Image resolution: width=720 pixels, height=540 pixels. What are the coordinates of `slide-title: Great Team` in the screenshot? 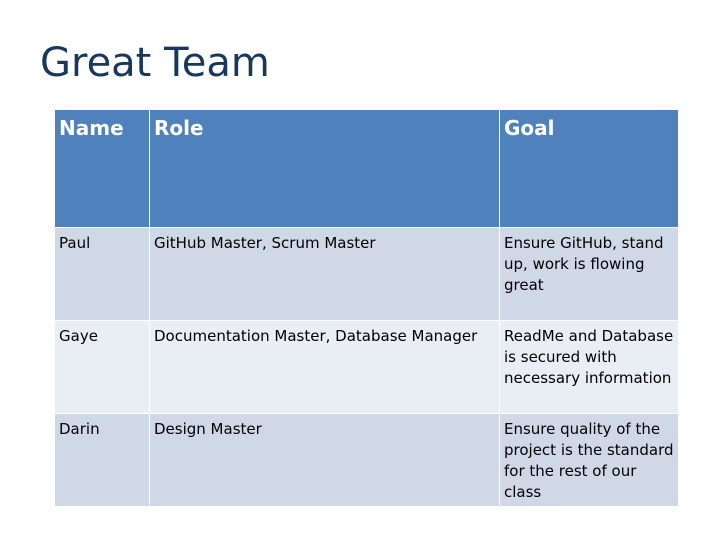 It's located at (155, 63).